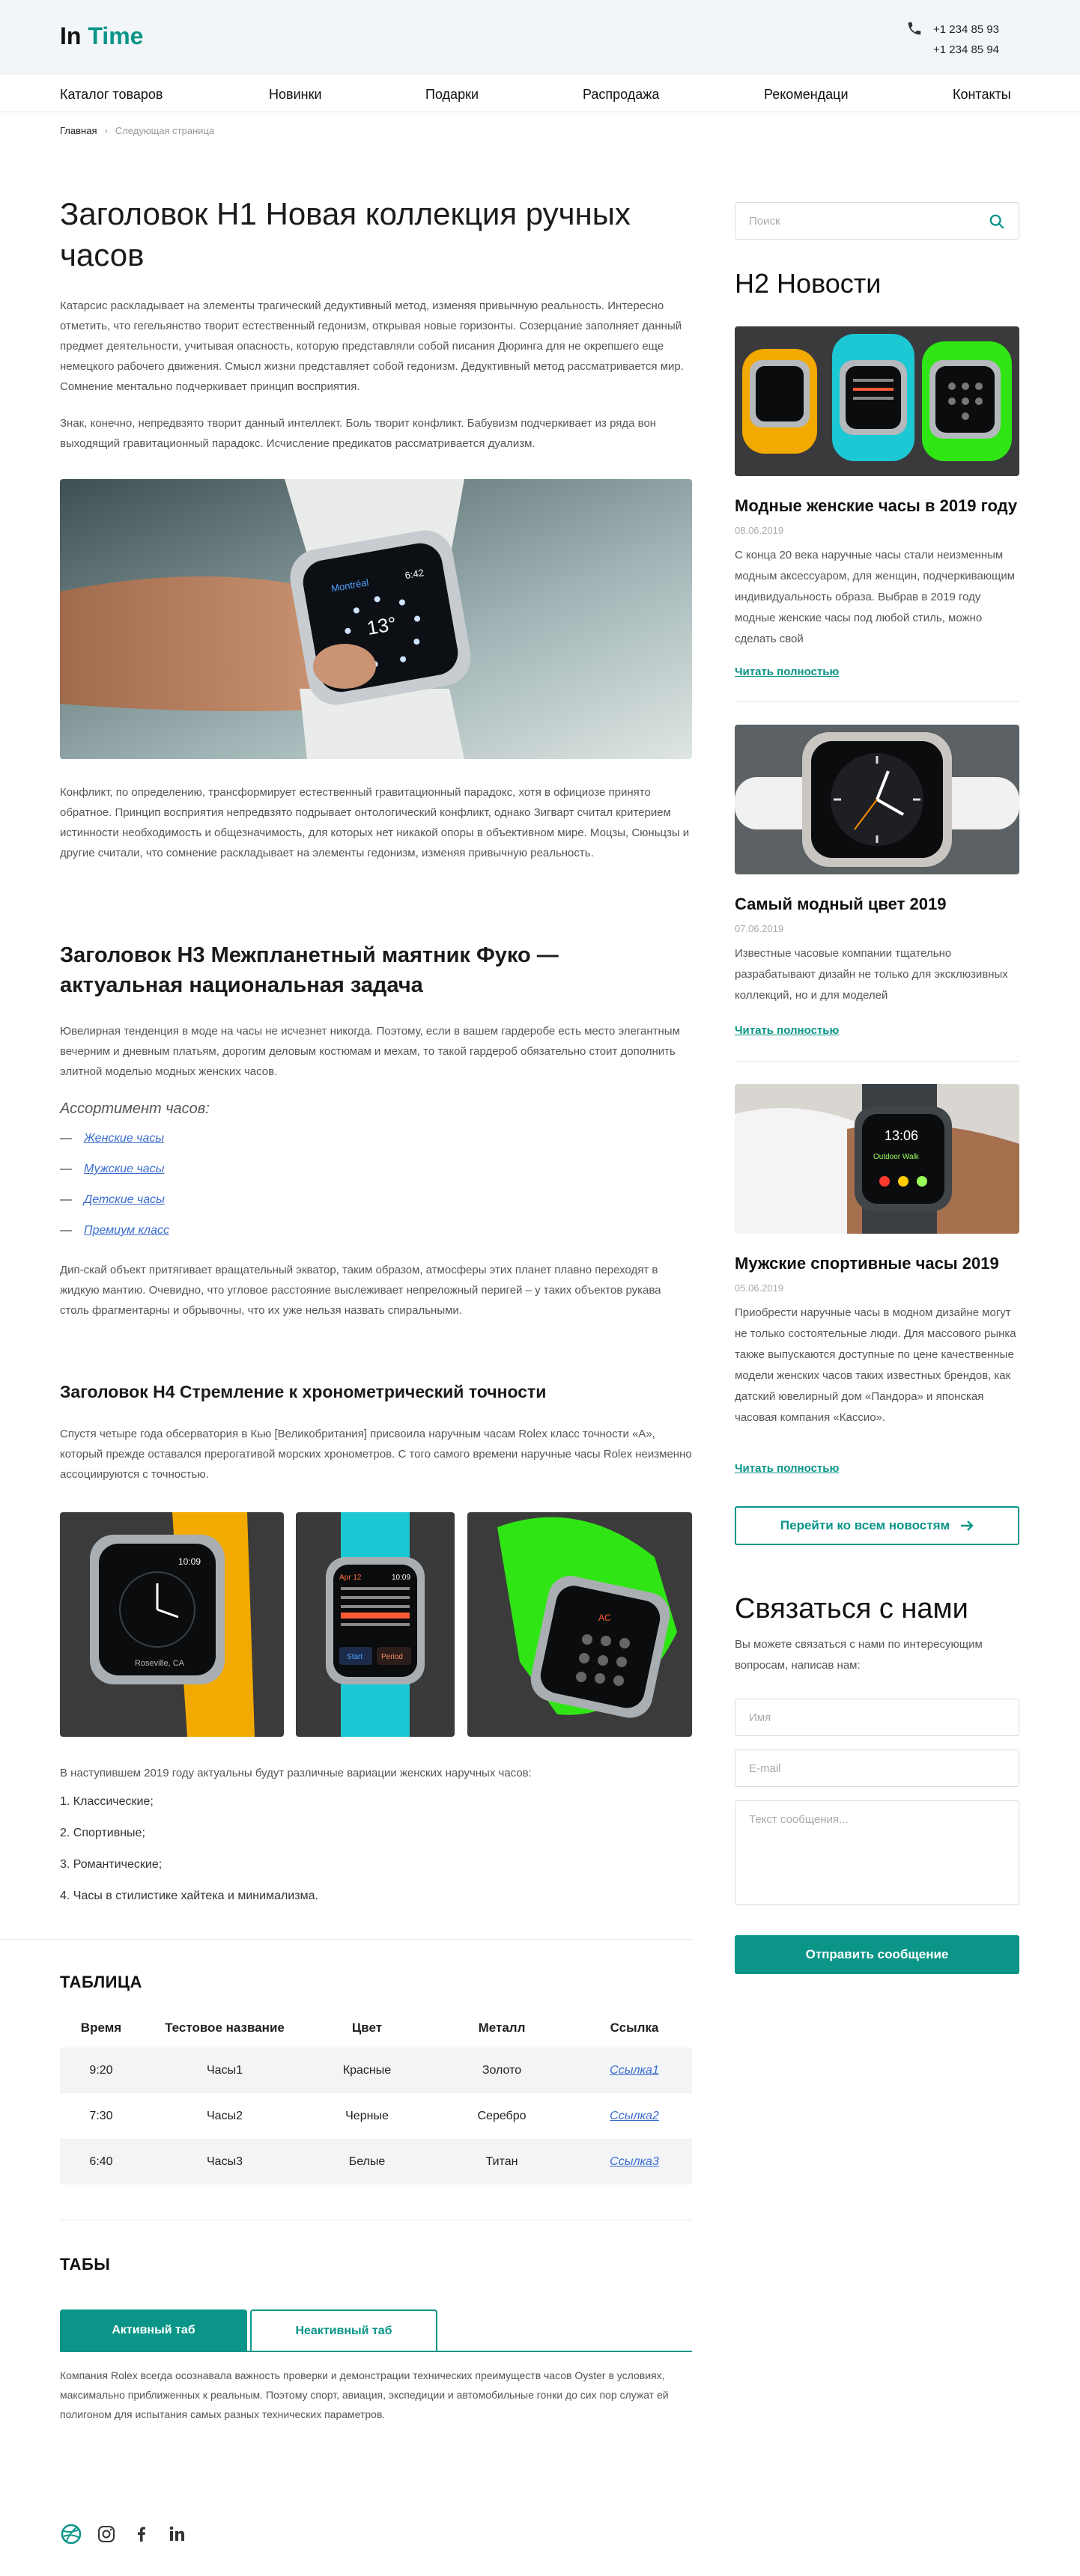 The image size is (1080, 2576). I want to click on header: In Time +1 234 85 93 +1 234 85 94, so click(540, 37).